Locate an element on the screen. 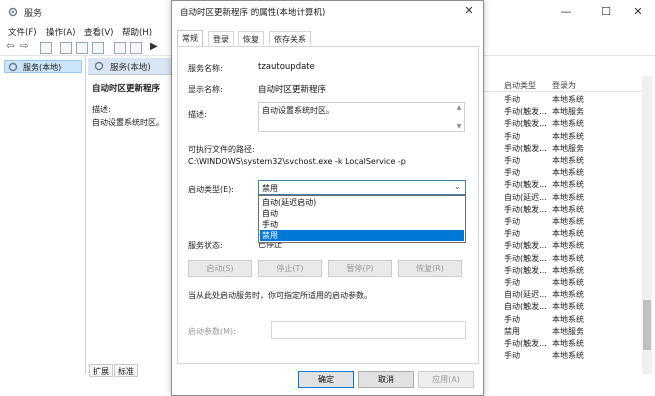 This screenshot has height=396, width=655. chevron-down-icon: ⌄ is located at coordinates (457, 186).